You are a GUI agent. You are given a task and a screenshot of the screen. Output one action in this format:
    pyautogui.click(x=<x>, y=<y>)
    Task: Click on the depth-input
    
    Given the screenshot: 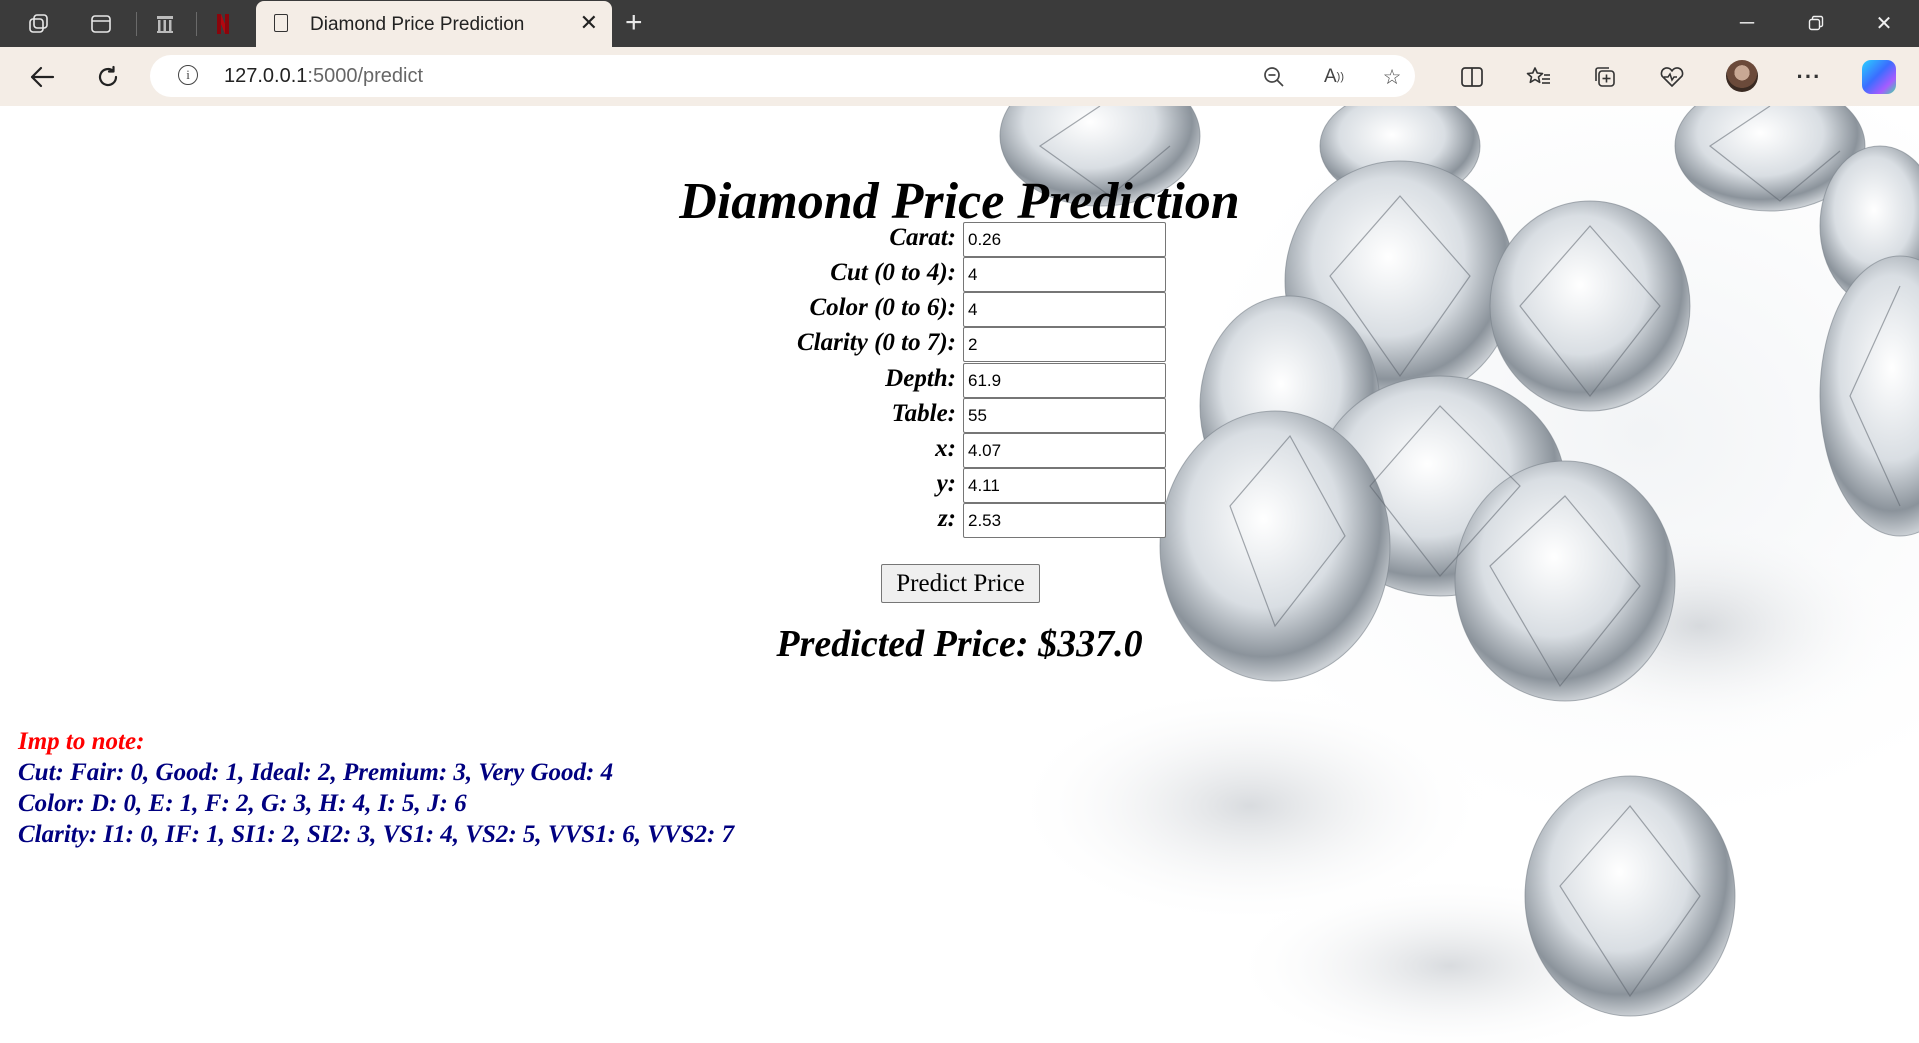 What is the action you would take?
    pyautogui.click(x=1064, y=380)
    